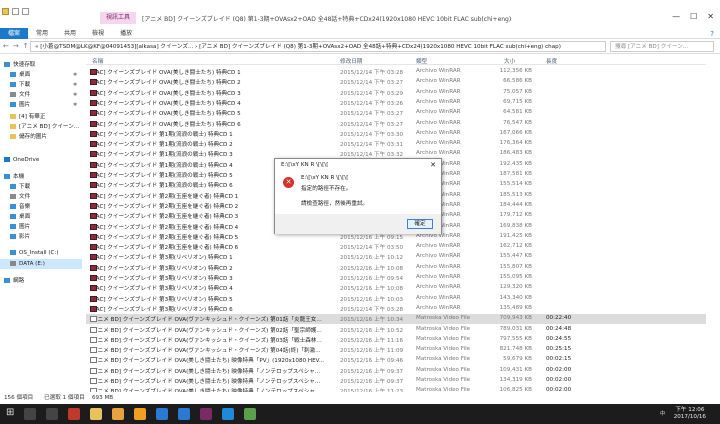  I want to click on error-icon: ✕, so click(288, 182).